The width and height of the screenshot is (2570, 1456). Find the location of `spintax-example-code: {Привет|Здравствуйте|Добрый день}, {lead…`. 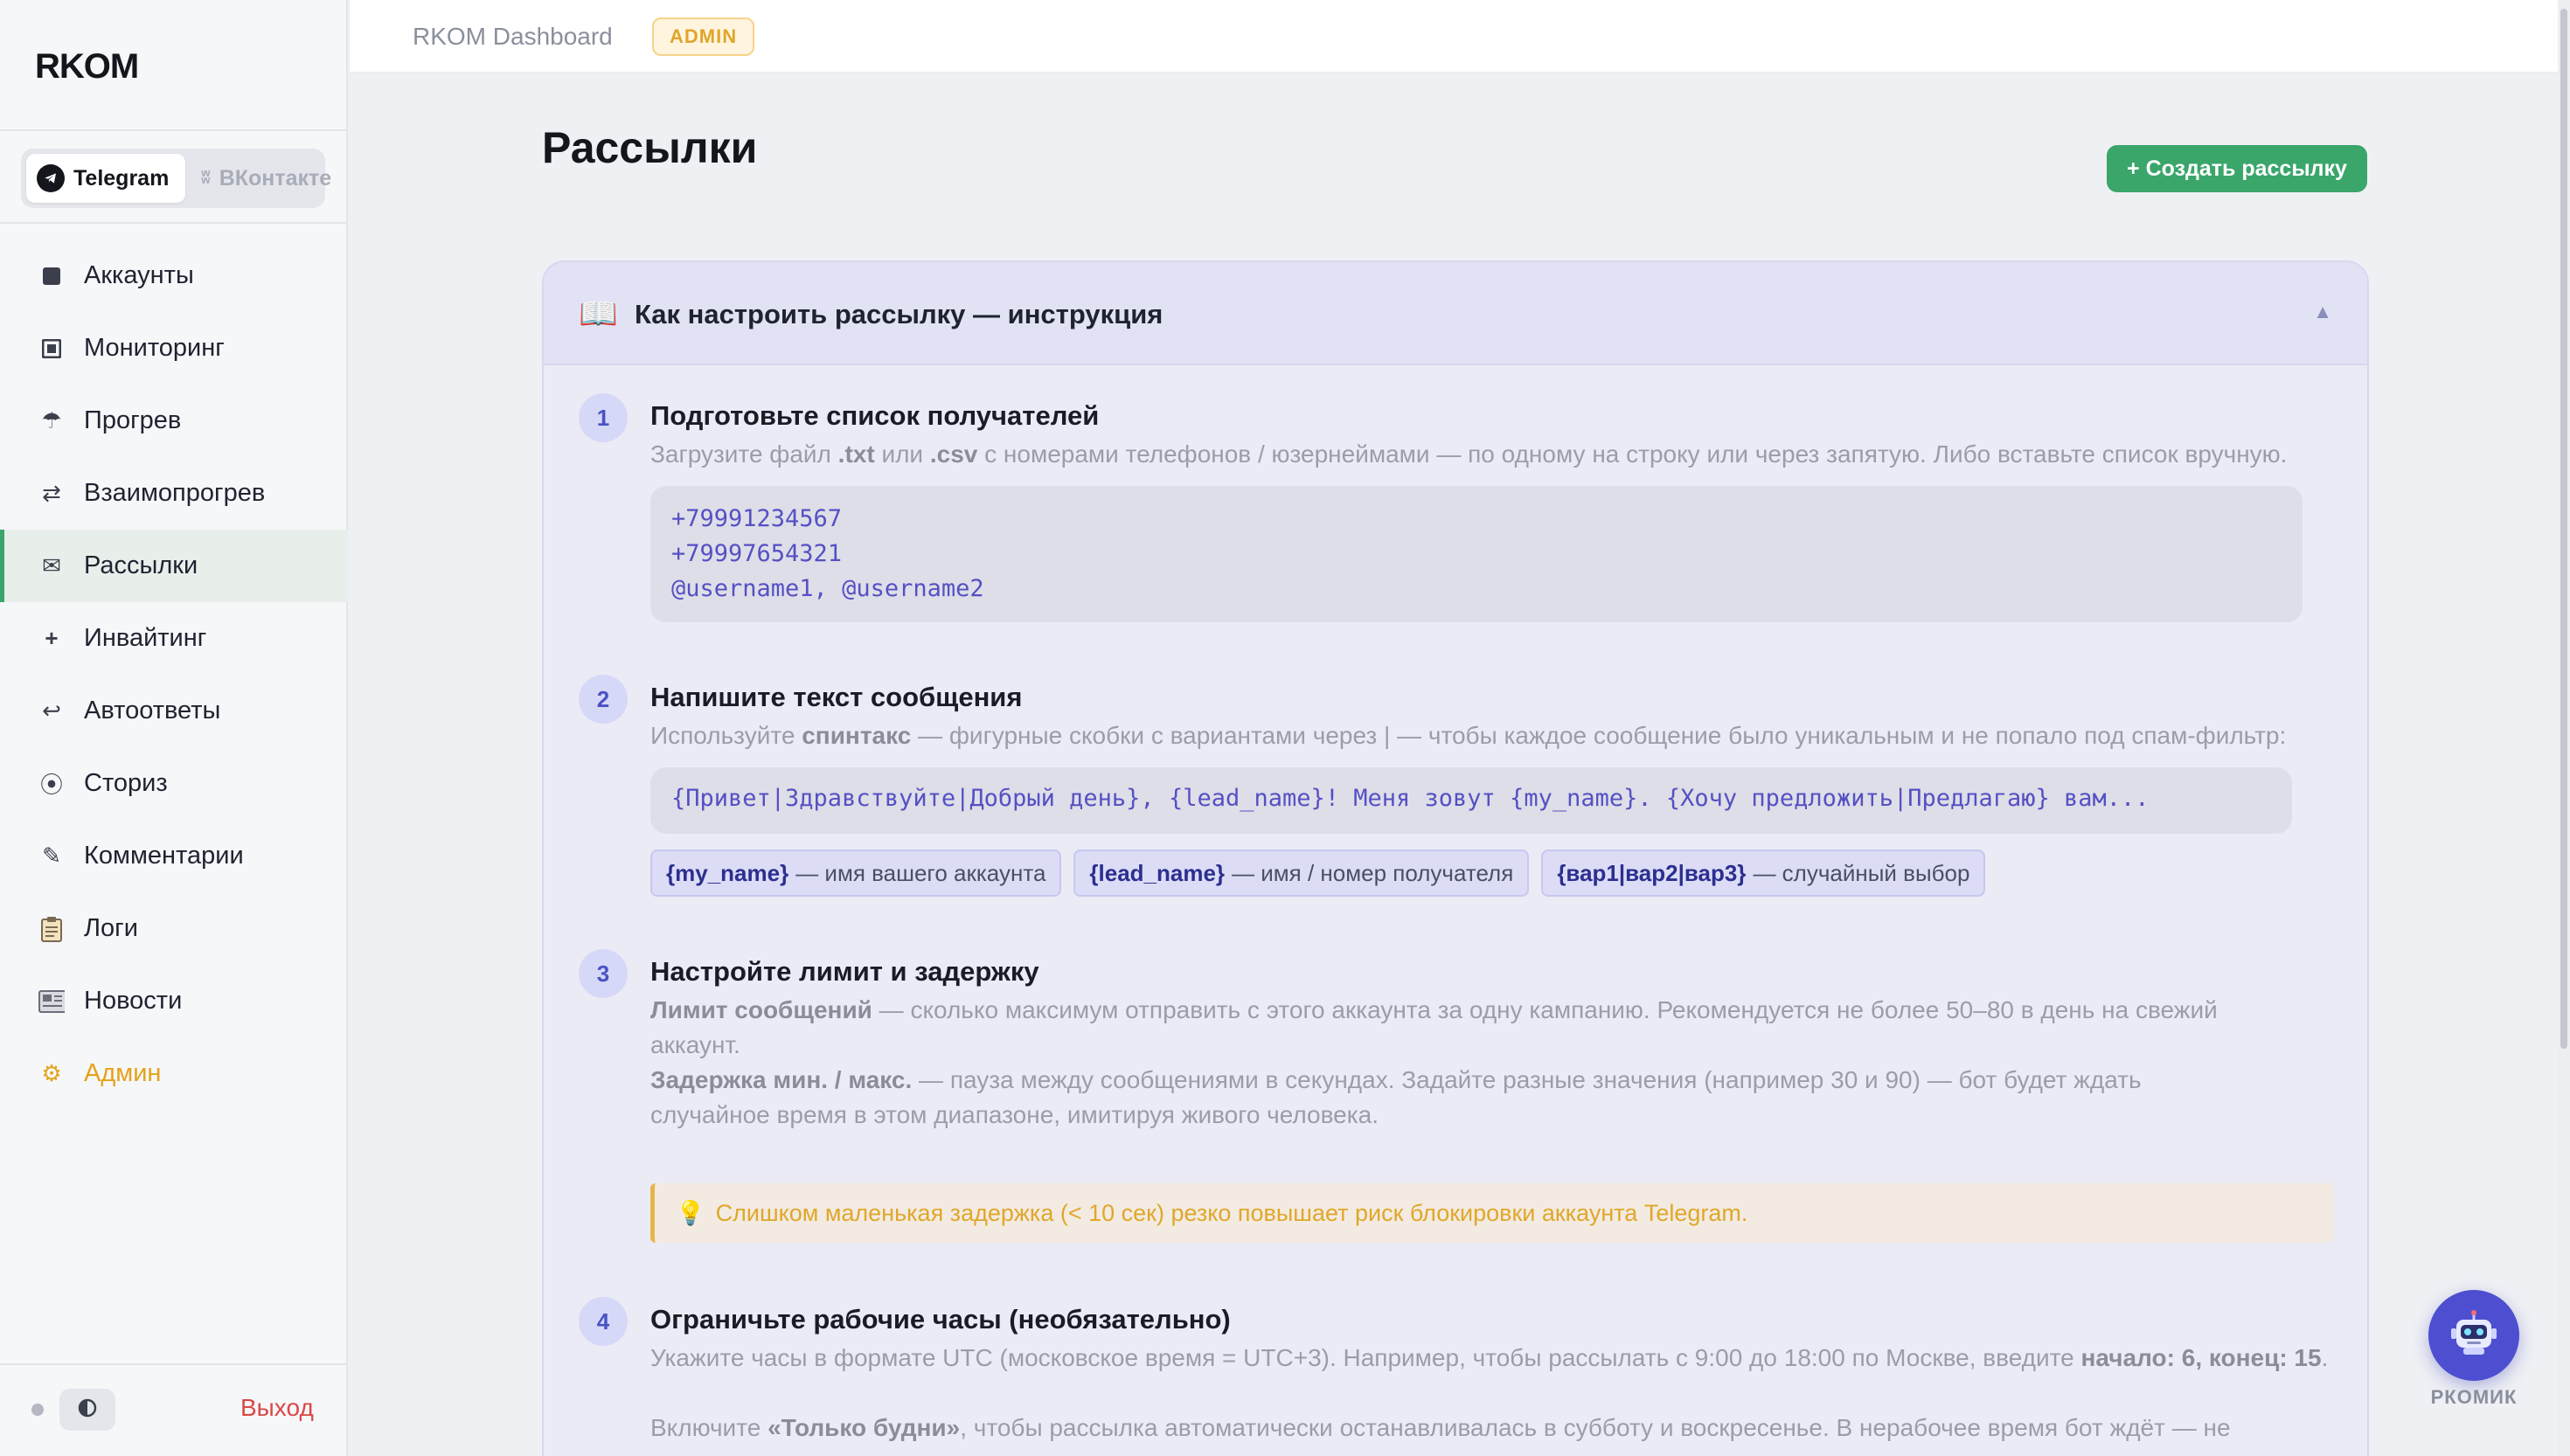

spintax-example-code: {Привет|Здравствуйте|Добрый день}, {lead… is located at coordinates (1471, 800).